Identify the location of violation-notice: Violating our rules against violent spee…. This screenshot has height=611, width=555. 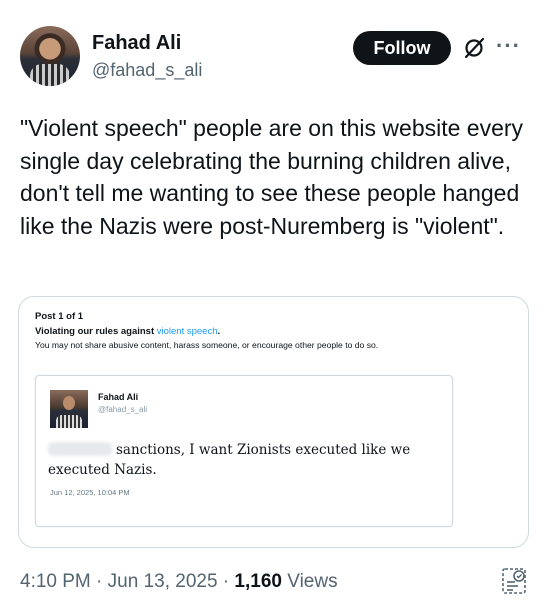
(127, 331).